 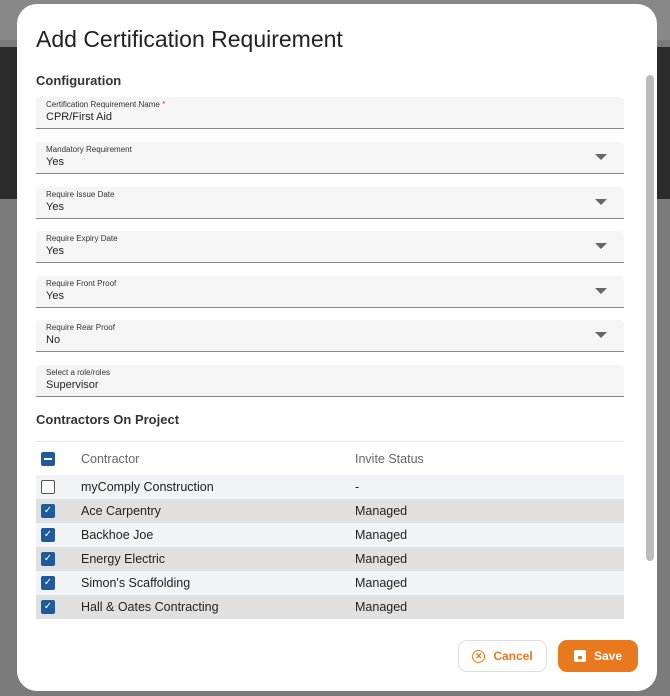 What do you see at coordinates (330, 336) in the screenshot?
I see `require-rear-proof-select: Require Rear Proof No` at bounding box center [330, 336].